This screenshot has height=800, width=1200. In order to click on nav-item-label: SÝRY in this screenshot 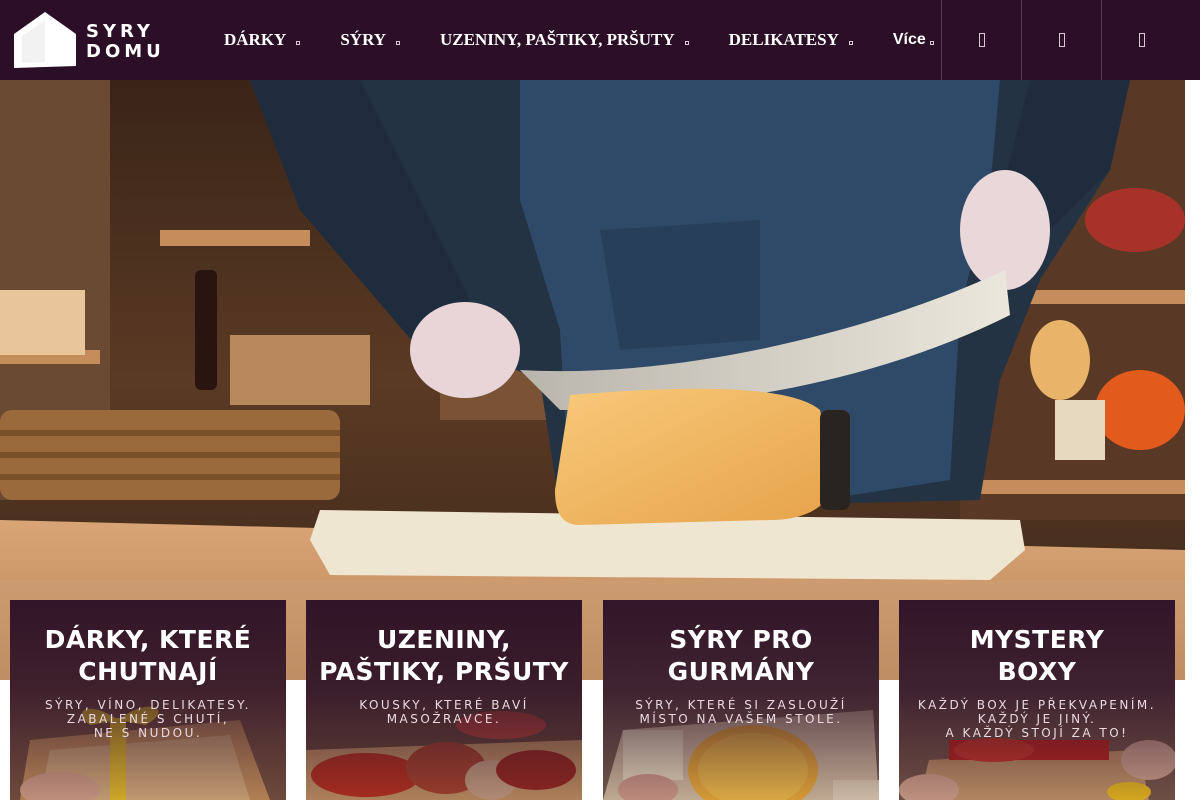, I will do `click(363, 39)`.